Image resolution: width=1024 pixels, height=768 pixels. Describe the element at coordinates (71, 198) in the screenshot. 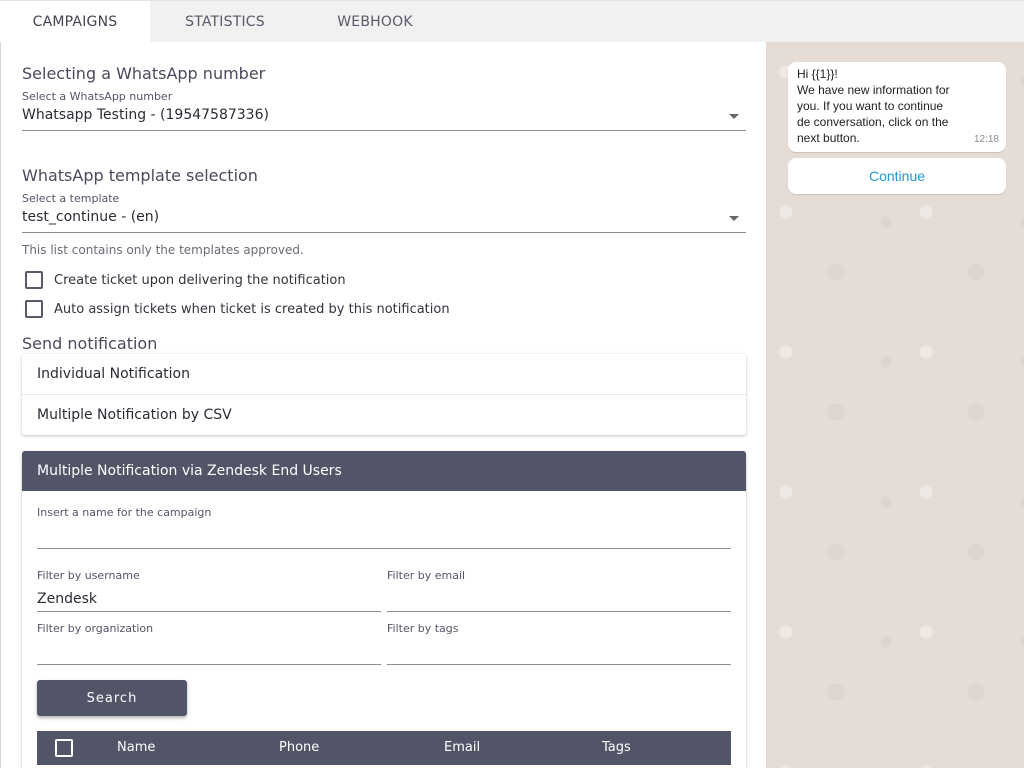

I see `template-select-label: Select a template` at that location.